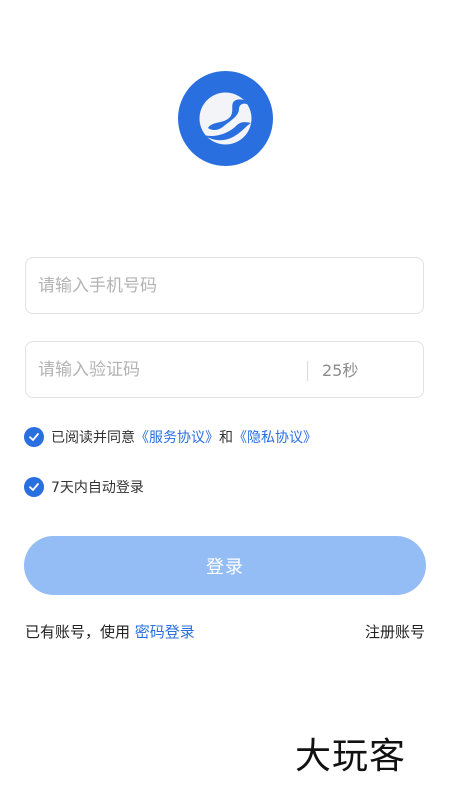  I want to click on agreement-row: 已阅读并同意 《服务协议》 和 《隐私协议》, so click(170, 437).